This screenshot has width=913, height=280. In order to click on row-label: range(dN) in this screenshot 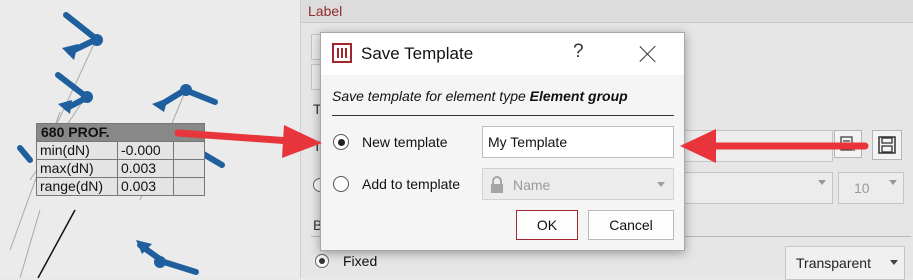, I will do `click(77, 186)`.